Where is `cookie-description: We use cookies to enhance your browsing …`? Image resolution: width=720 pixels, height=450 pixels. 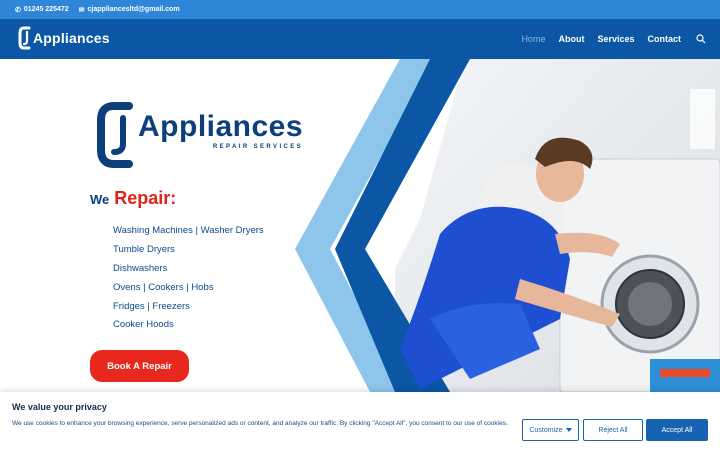 cookie-description: We use cookies to enhance your browsing … is located at coordinates (260, 423).